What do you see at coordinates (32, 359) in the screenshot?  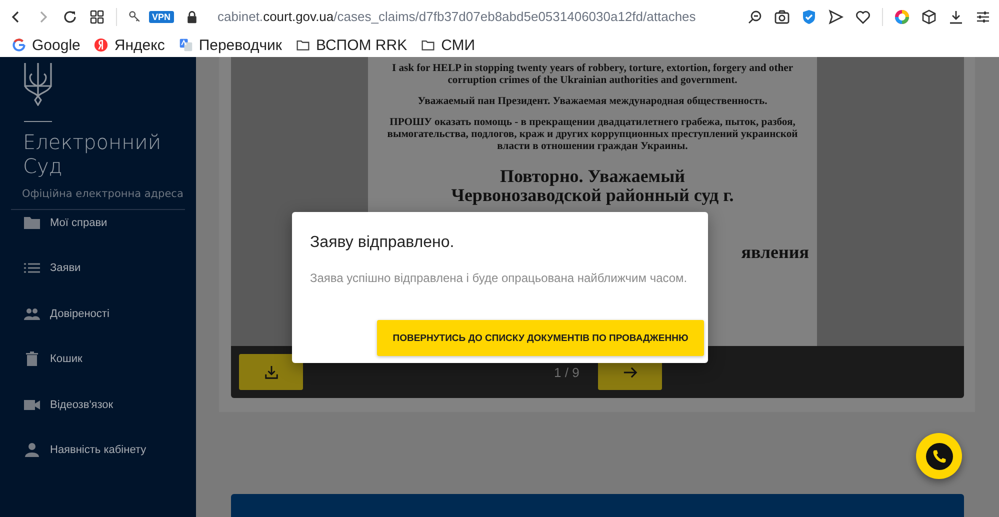 I see `trash-icon` at bounding box center [32, 359].